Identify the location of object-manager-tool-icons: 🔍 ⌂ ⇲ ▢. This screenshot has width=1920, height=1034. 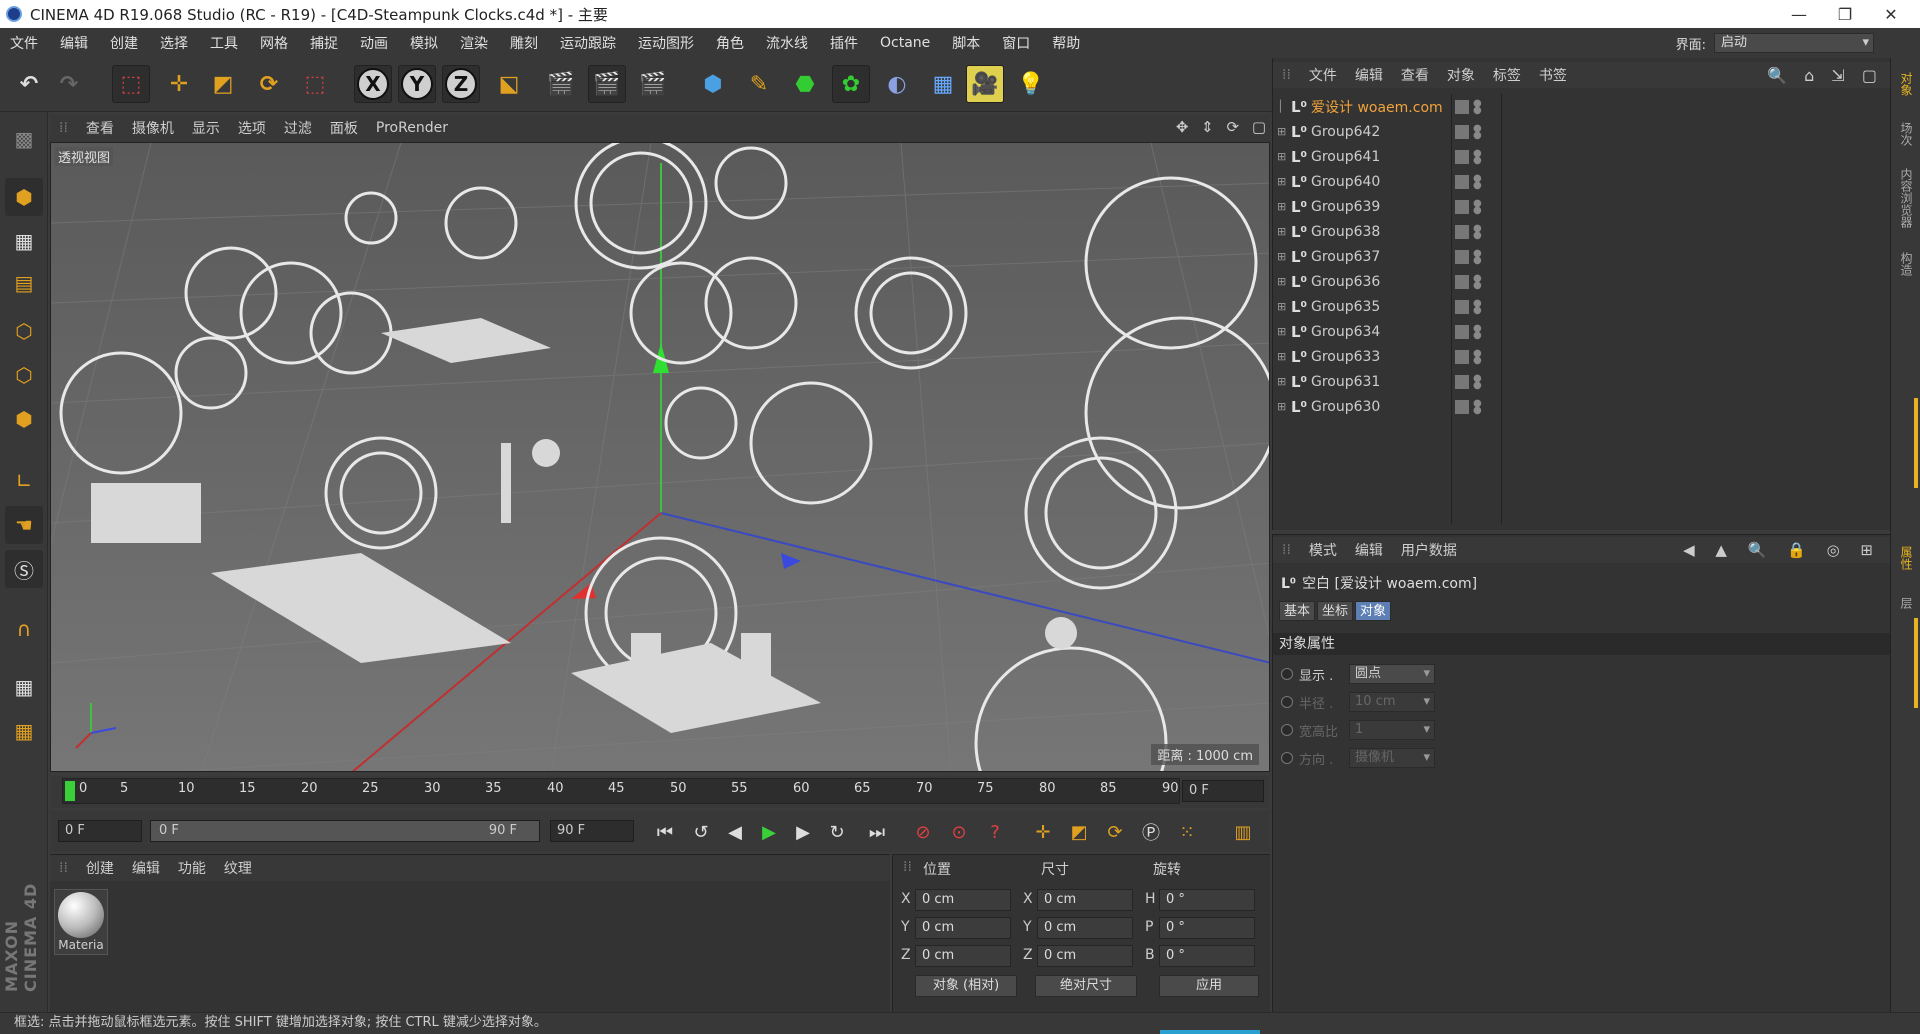
(1825, 75).